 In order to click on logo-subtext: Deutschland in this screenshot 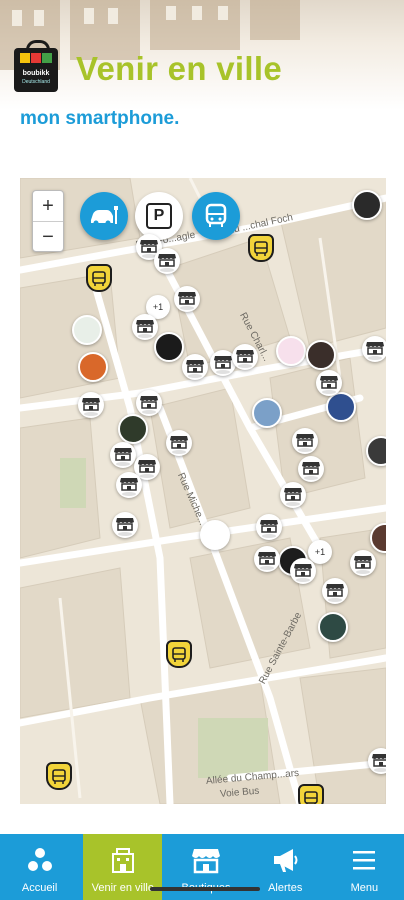, I will do `click(36, 82)`.